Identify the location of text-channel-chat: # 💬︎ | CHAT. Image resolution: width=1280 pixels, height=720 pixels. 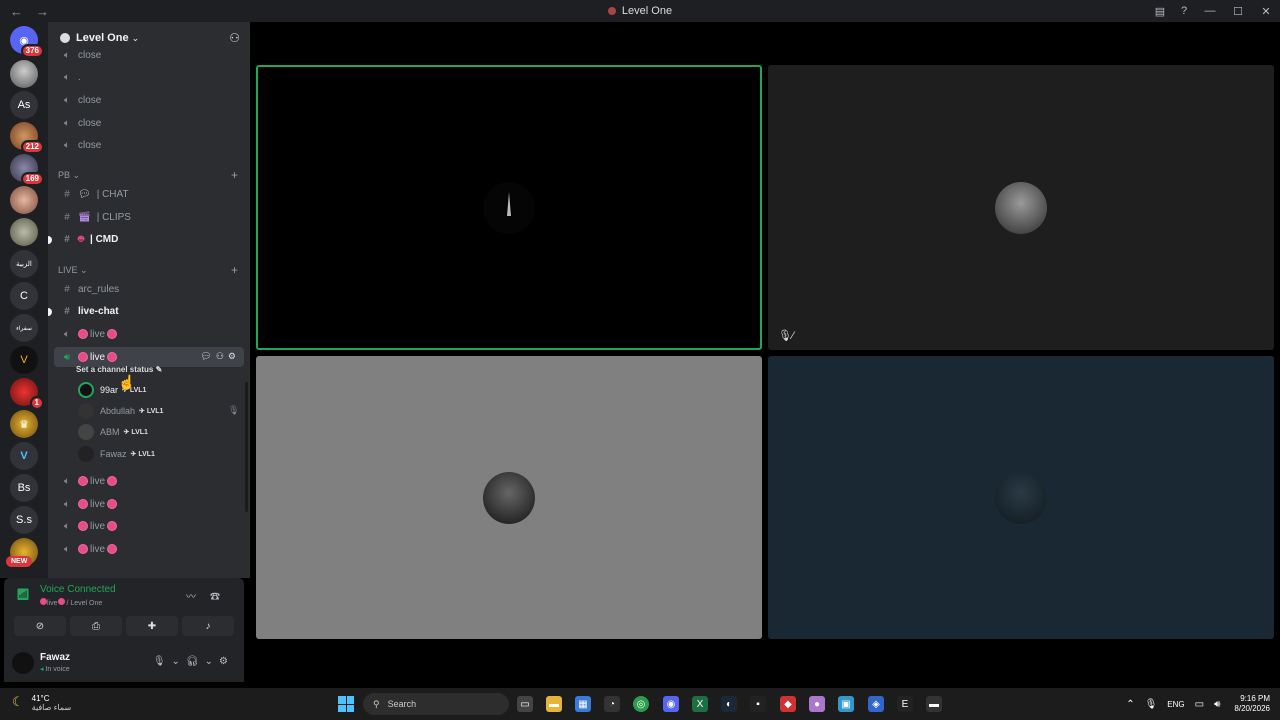
(149, 194).